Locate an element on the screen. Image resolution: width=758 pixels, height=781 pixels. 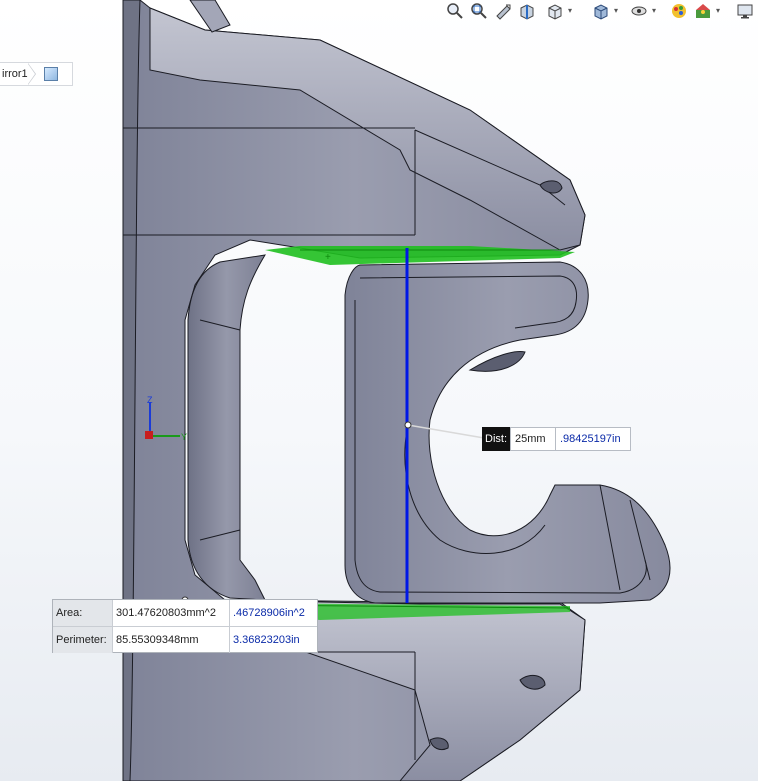
apply-scene-caret-icon: ▾ is located at coordinates (718, 11).